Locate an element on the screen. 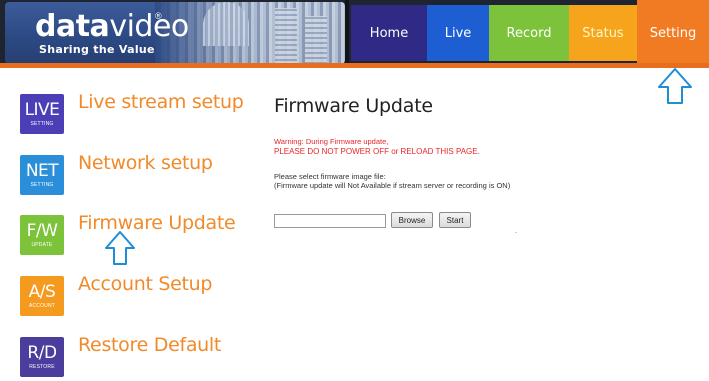 The image size is (709, 381). sidebar-item-restore-default: R/D RESTORE Restore Default is located at coordinates (120, 356).